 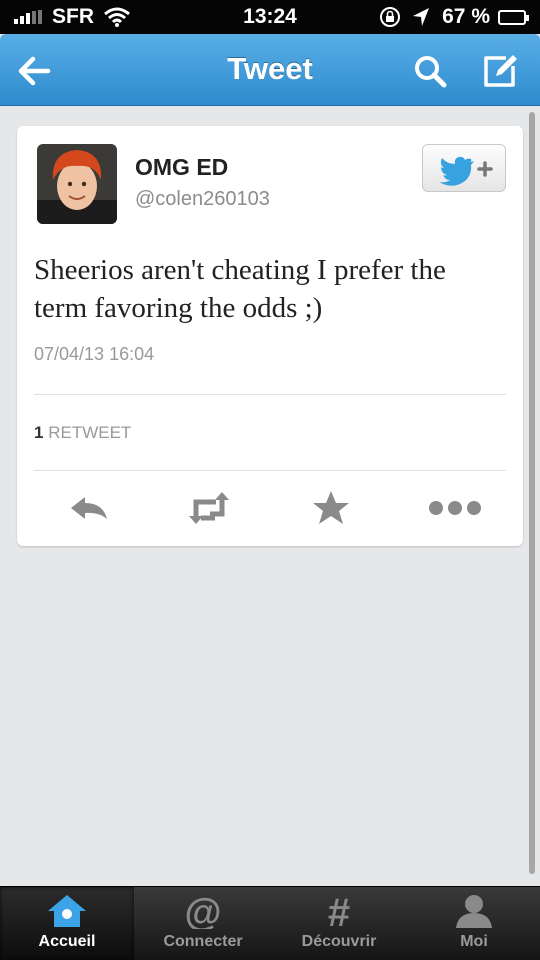 I want to click on tab-label: Accueil, so click(x=67, y=941).